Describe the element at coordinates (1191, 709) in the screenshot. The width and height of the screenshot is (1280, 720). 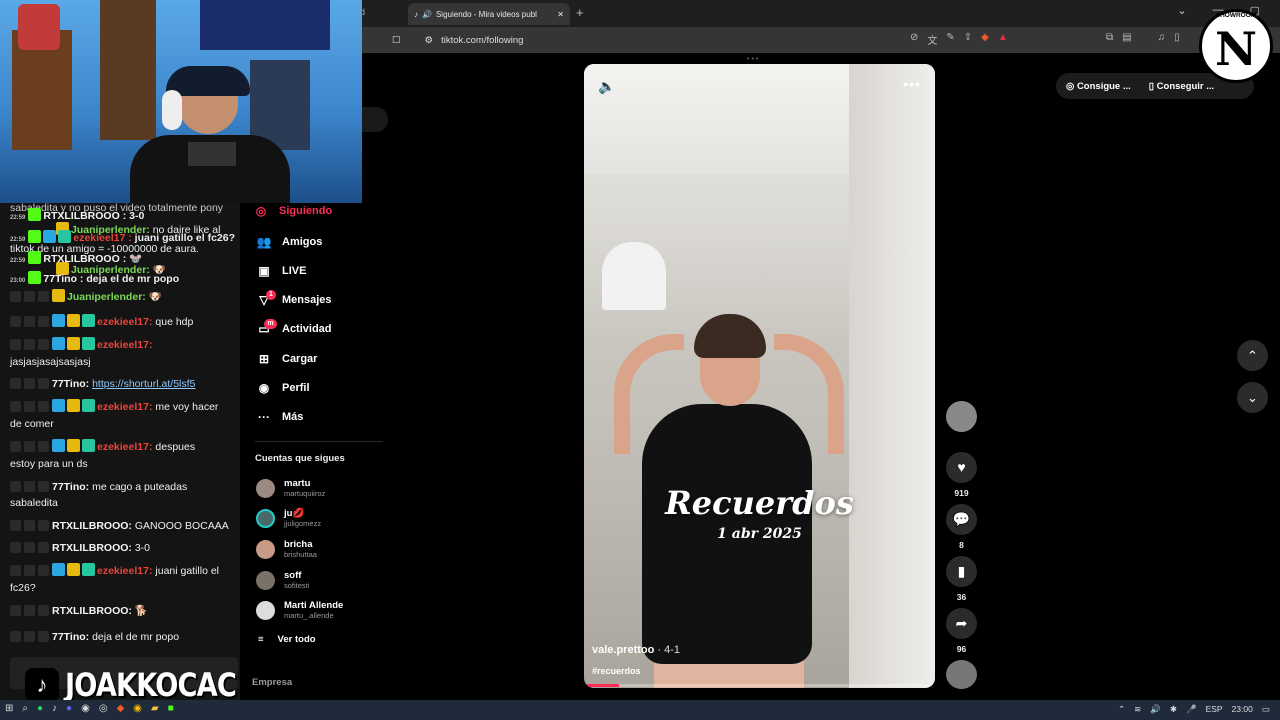
I see `mic-icon: 🎤` at that location.